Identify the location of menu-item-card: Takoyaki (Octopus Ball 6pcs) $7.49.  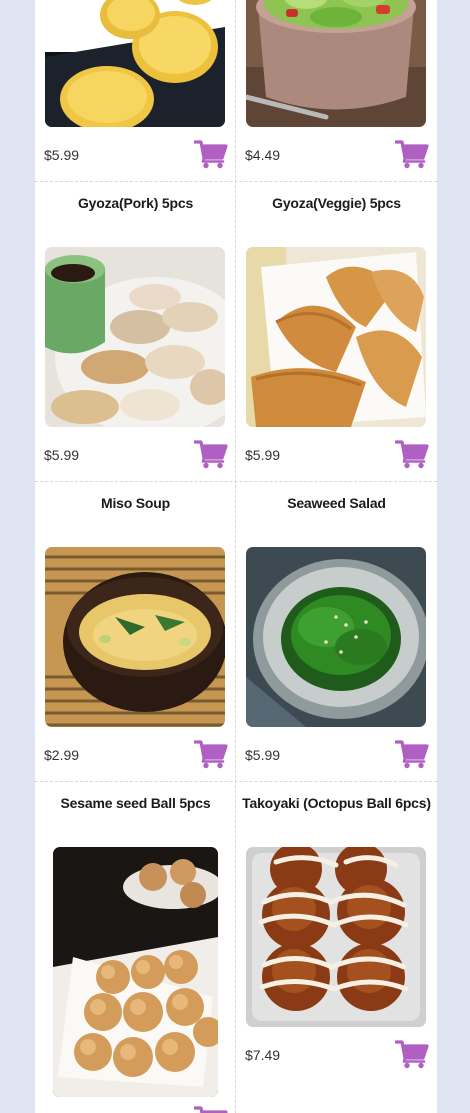
(336, 947).